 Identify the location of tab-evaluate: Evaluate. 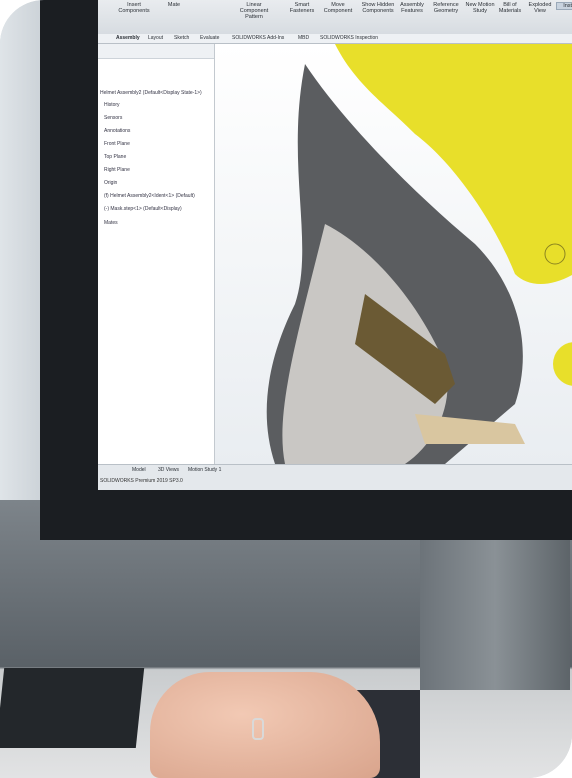
(209, 38).